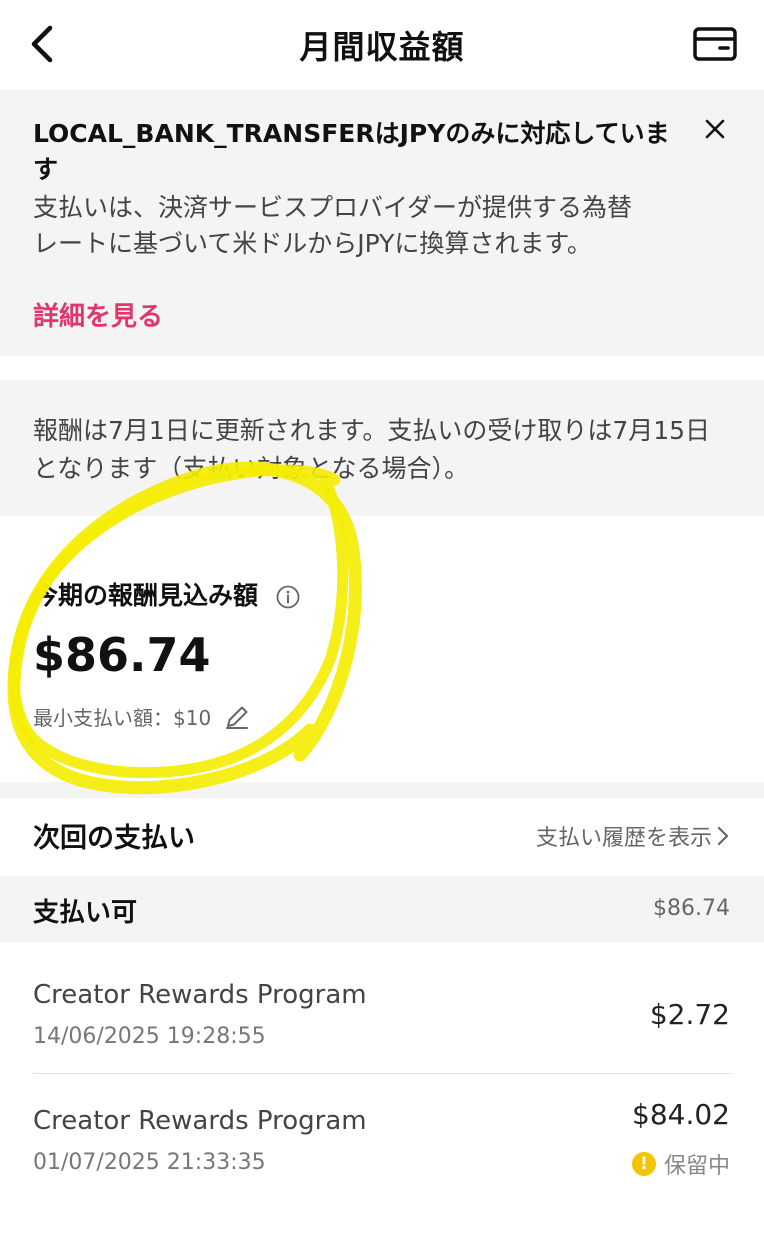 The height and width of the screenshot is (1240, 764). I want to click on page-title: 月間収益額, so click(382, 47).